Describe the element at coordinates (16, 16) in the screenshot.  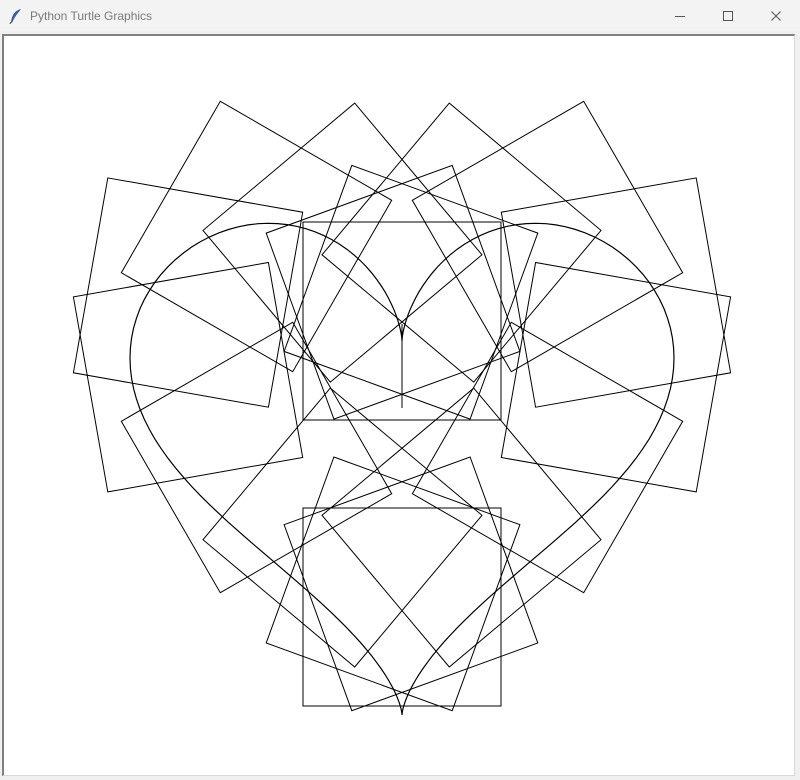
I see `feather-icon` at that location.